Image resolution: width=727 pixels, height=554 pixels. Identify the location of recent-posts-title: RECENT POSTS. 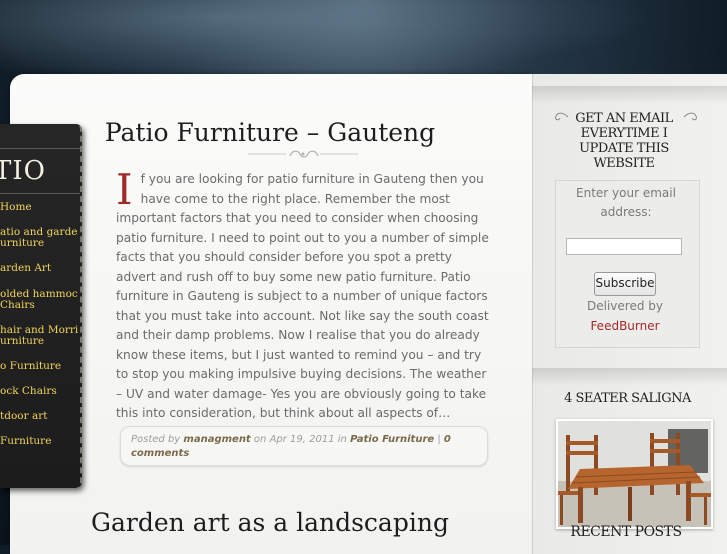
(626, 532).